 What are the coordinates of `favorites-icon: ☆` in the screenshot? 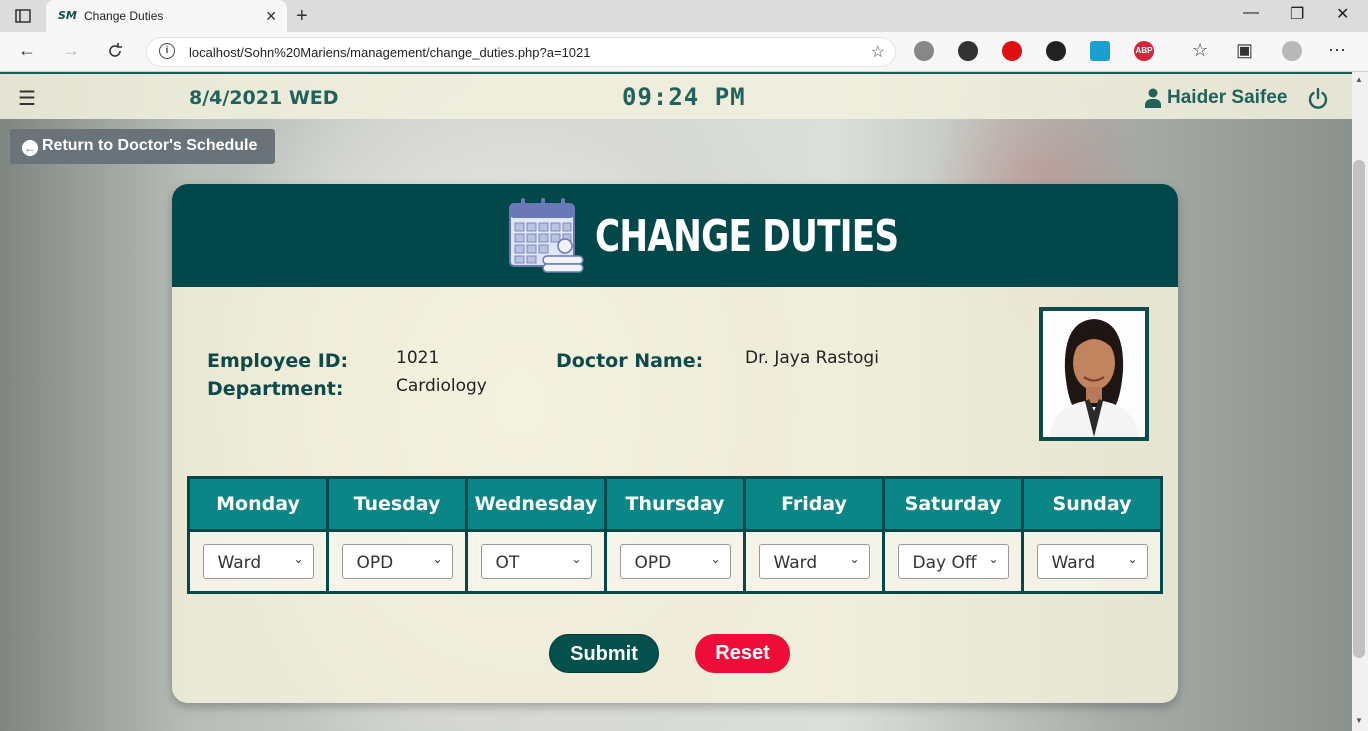 It's located at (1200, 50).